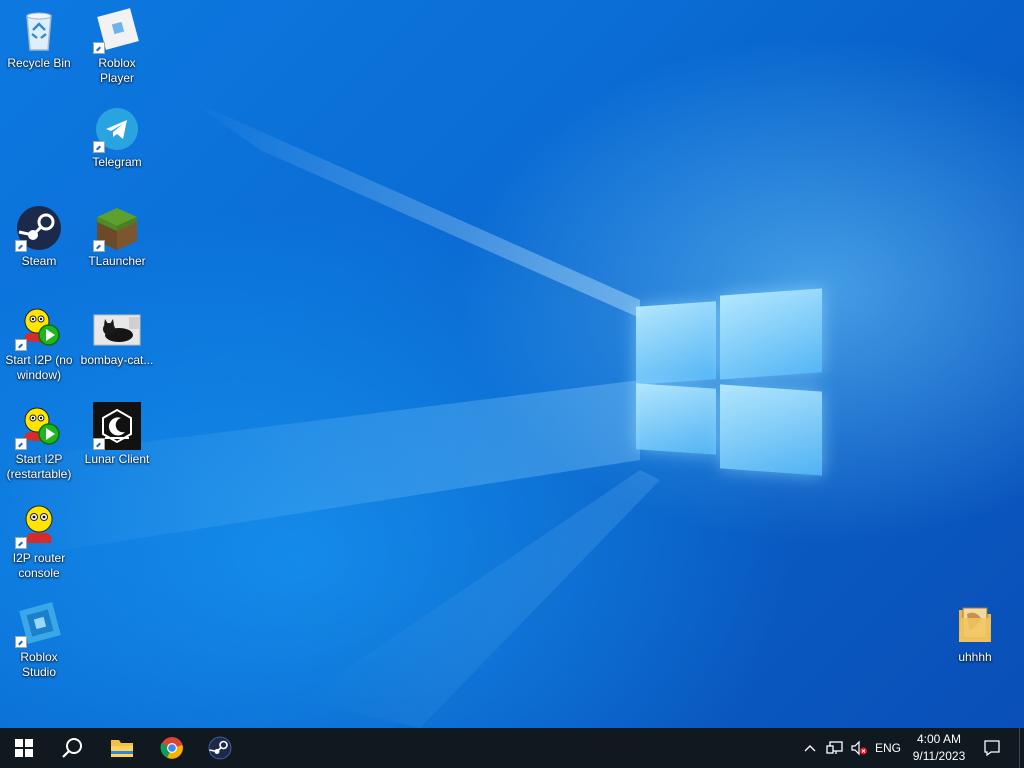 The height and width of the screenshot is (768, 1024). I want to click on desktop-icon-telegram: Telegram, so click(117, 134).